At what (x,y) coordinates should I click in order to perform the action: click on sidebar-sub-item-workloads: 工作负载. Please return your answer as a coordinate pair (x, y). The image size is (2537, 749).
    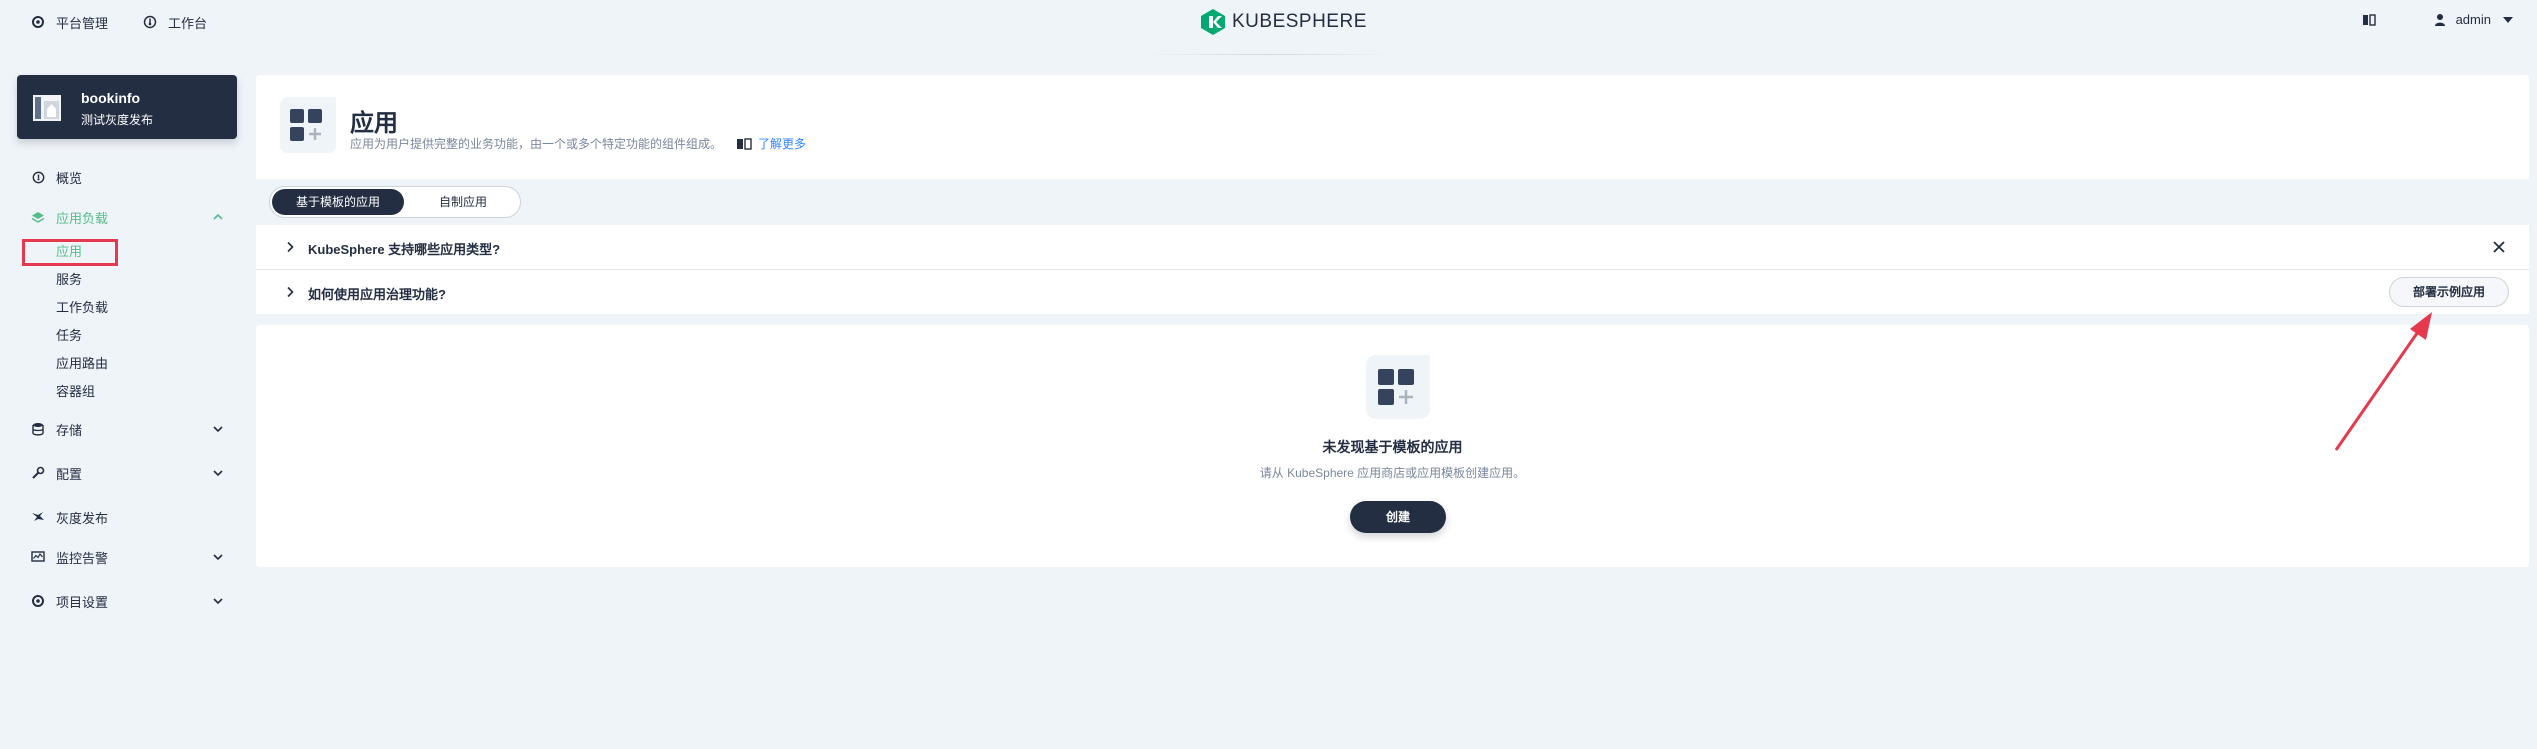
    Looking at the image, I should click on (82, 308).